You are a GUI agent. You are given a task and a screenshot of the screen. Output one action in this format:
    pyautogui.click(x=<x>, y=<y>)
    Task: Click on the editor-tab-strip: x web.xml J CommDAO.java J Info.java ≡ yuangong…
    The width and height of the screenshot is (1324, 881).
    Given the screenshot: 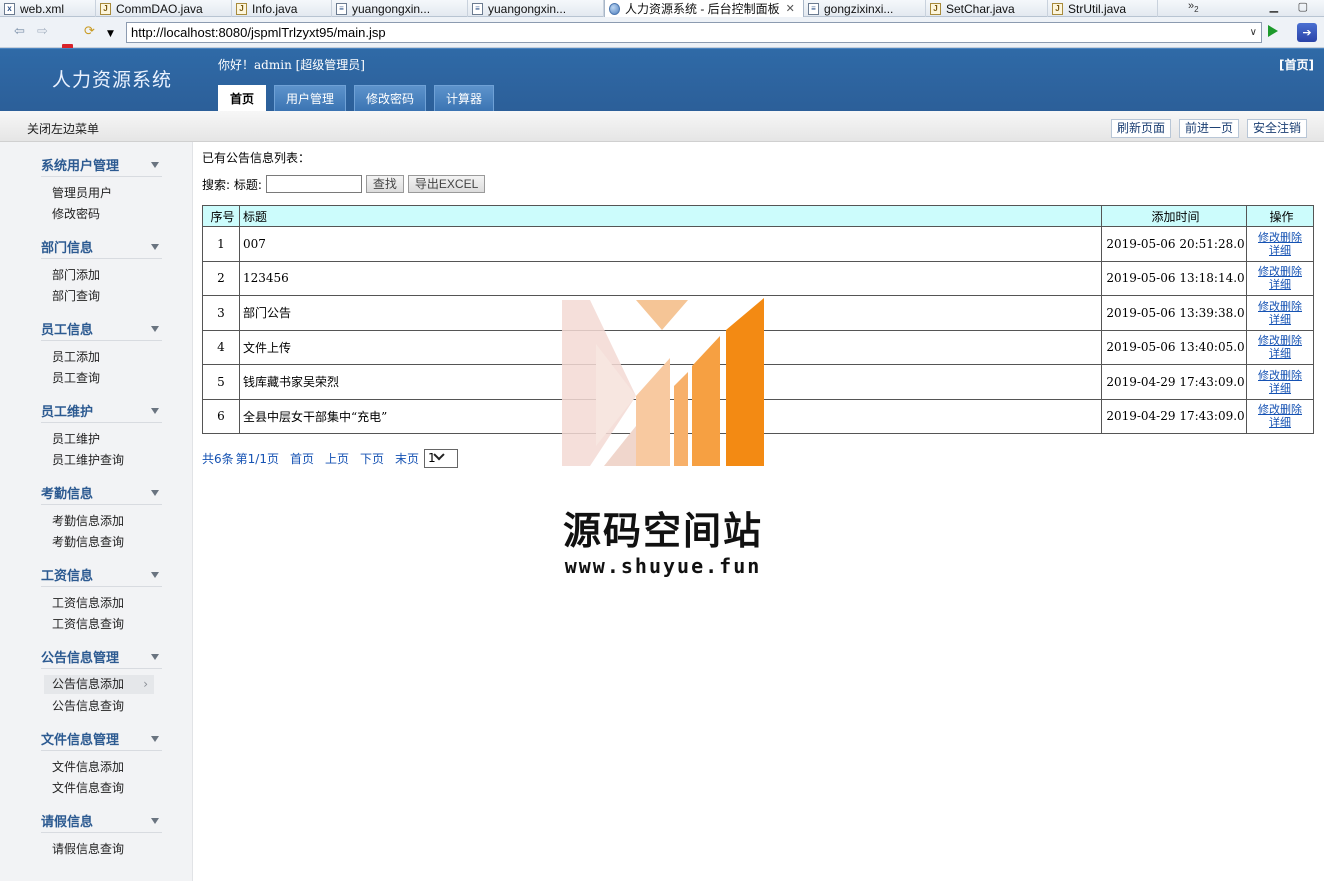 What is the action you would take?
    pyautogui.click(x=662, y=8)
    